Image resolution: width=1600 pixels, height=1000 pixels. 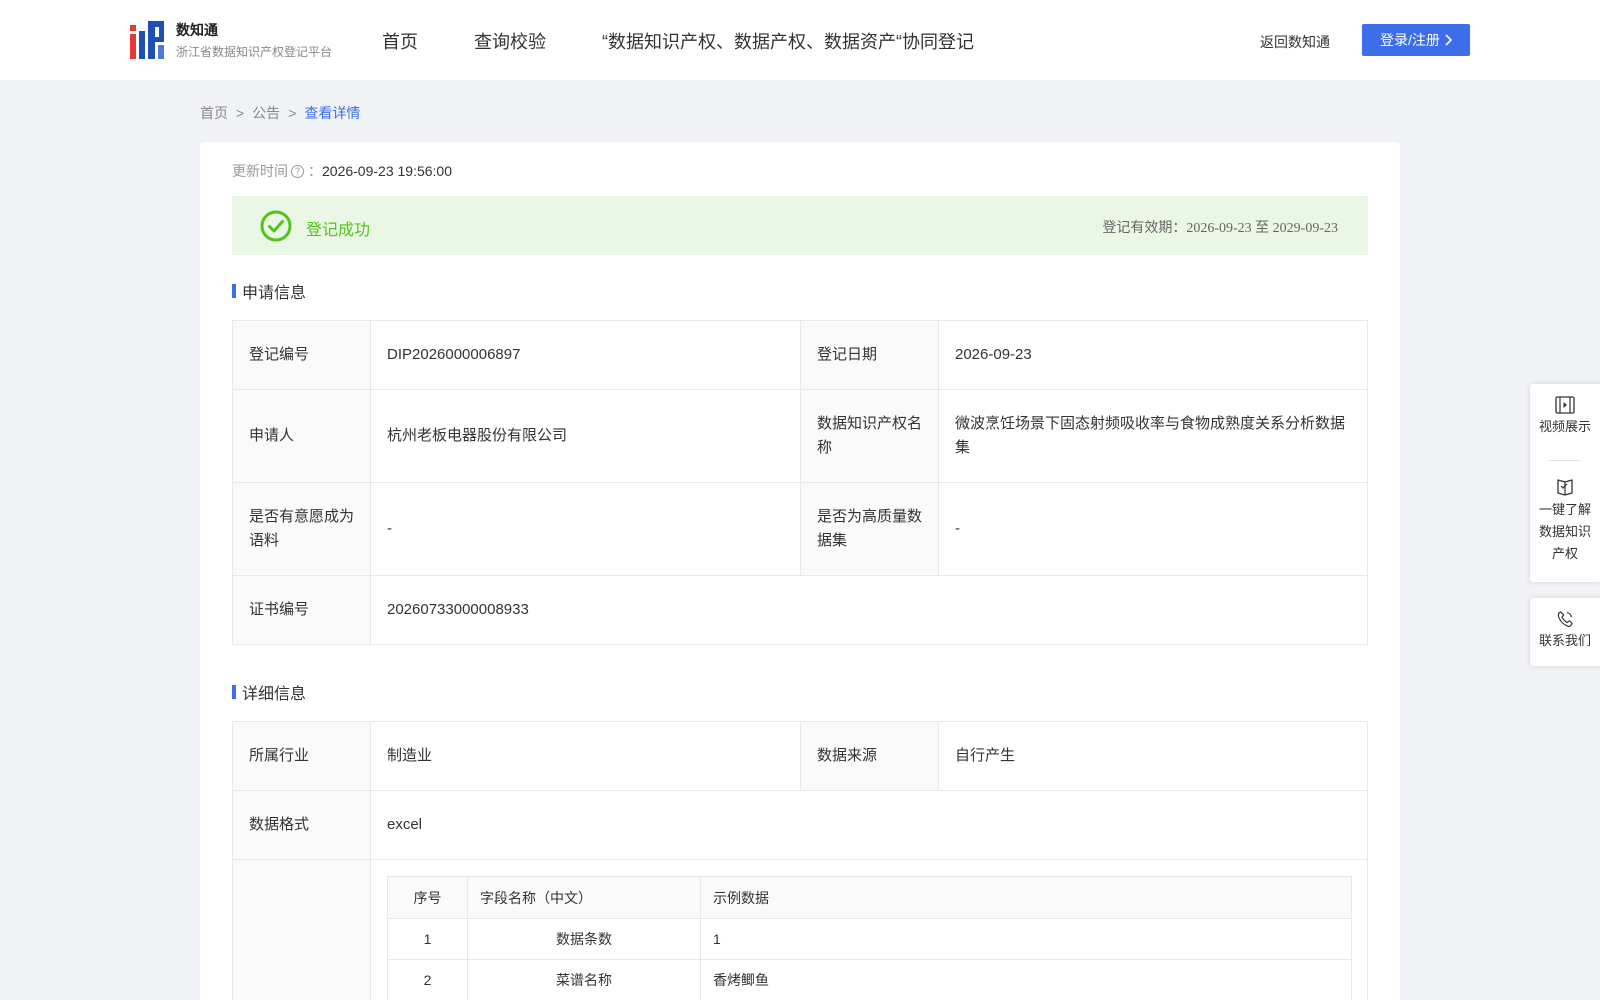 What do you see at coordinates (197, 30) in the screenshot?
I see `brand-title: 数知通` at bounding box center [197, 30].